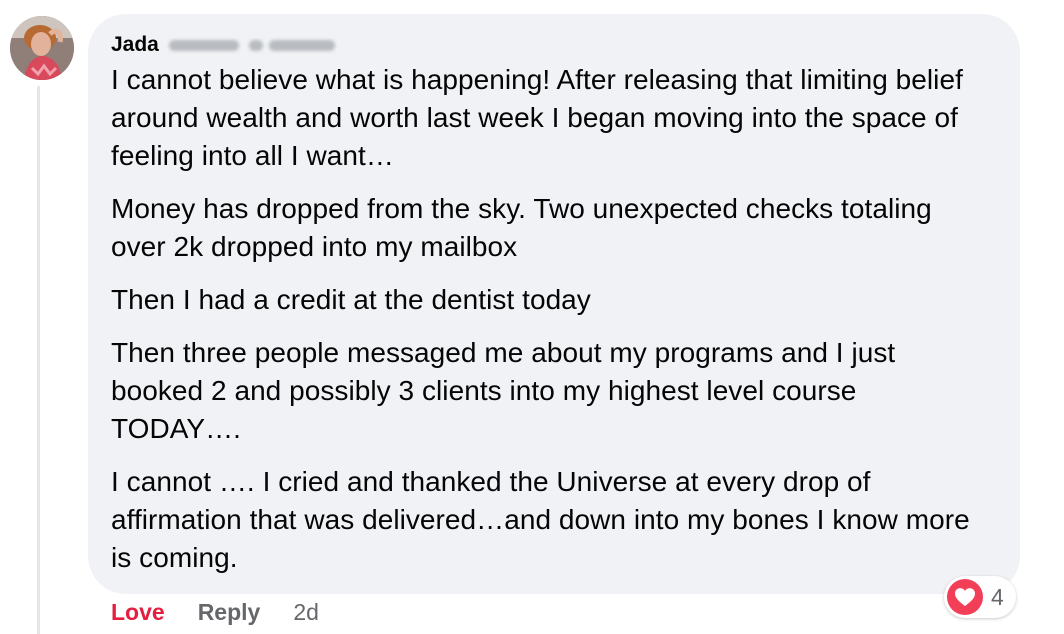 Image resolution: width=1064 pixels, height=634 pixels. I want to click on author-name-redacted, so click(253, 45).